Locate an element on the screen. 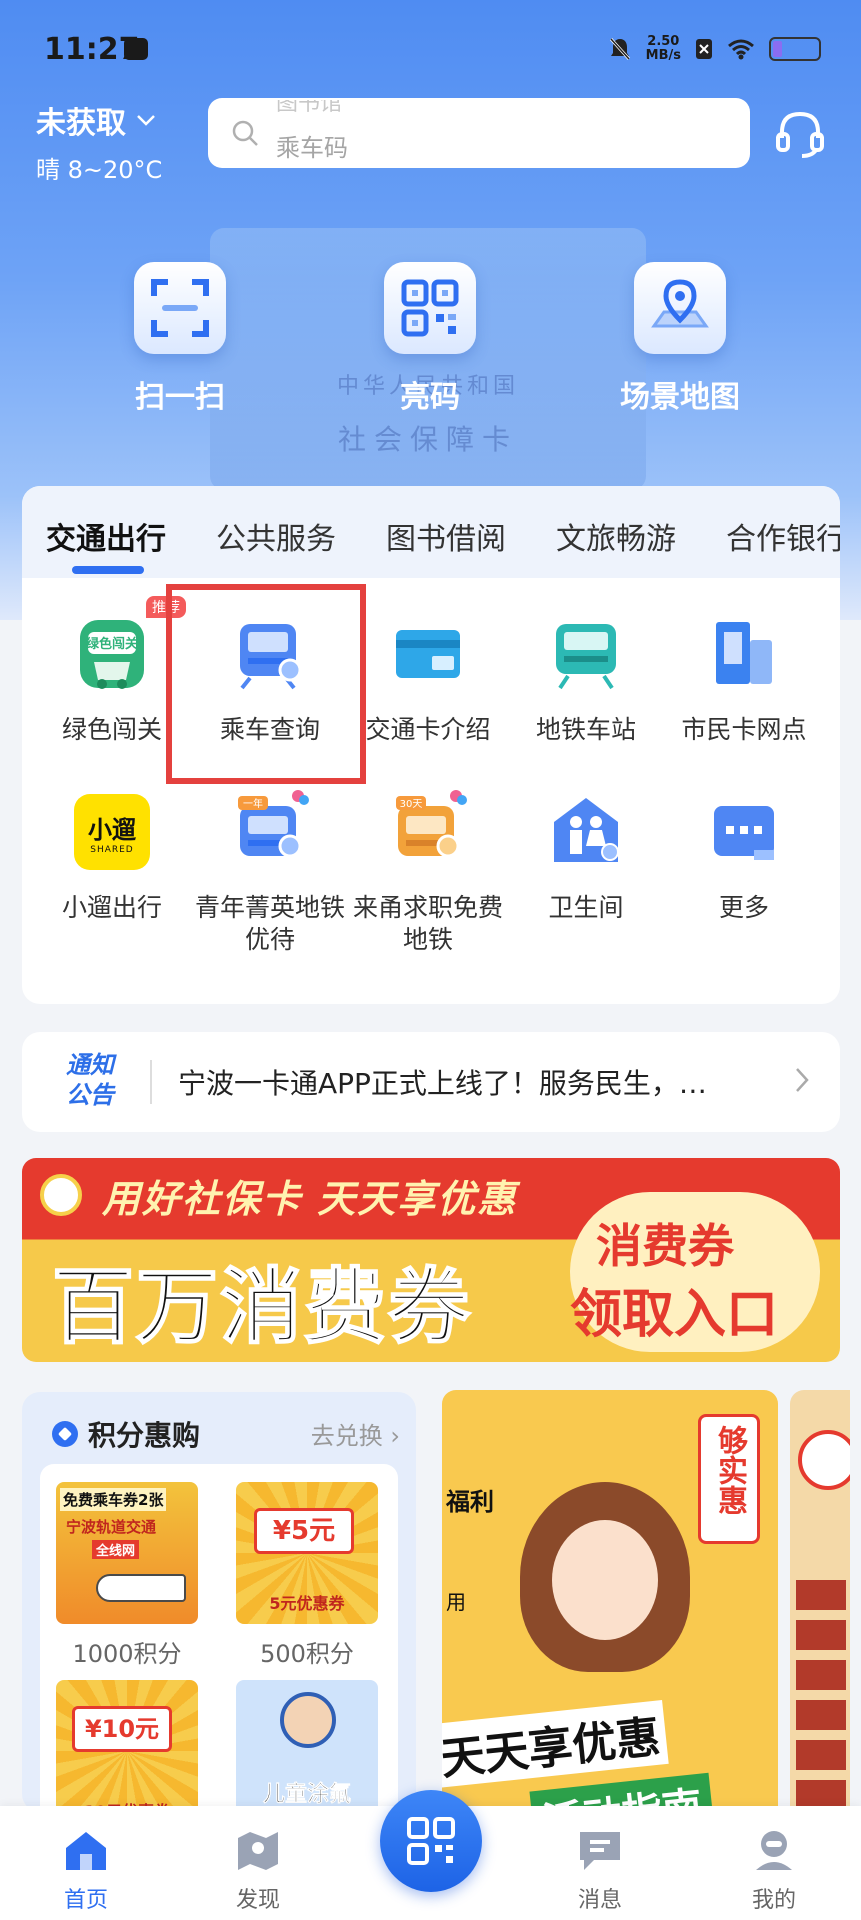 This screenshot has height=1920, width=861. pagoda-illustration is located at coordinates (821, 1700).